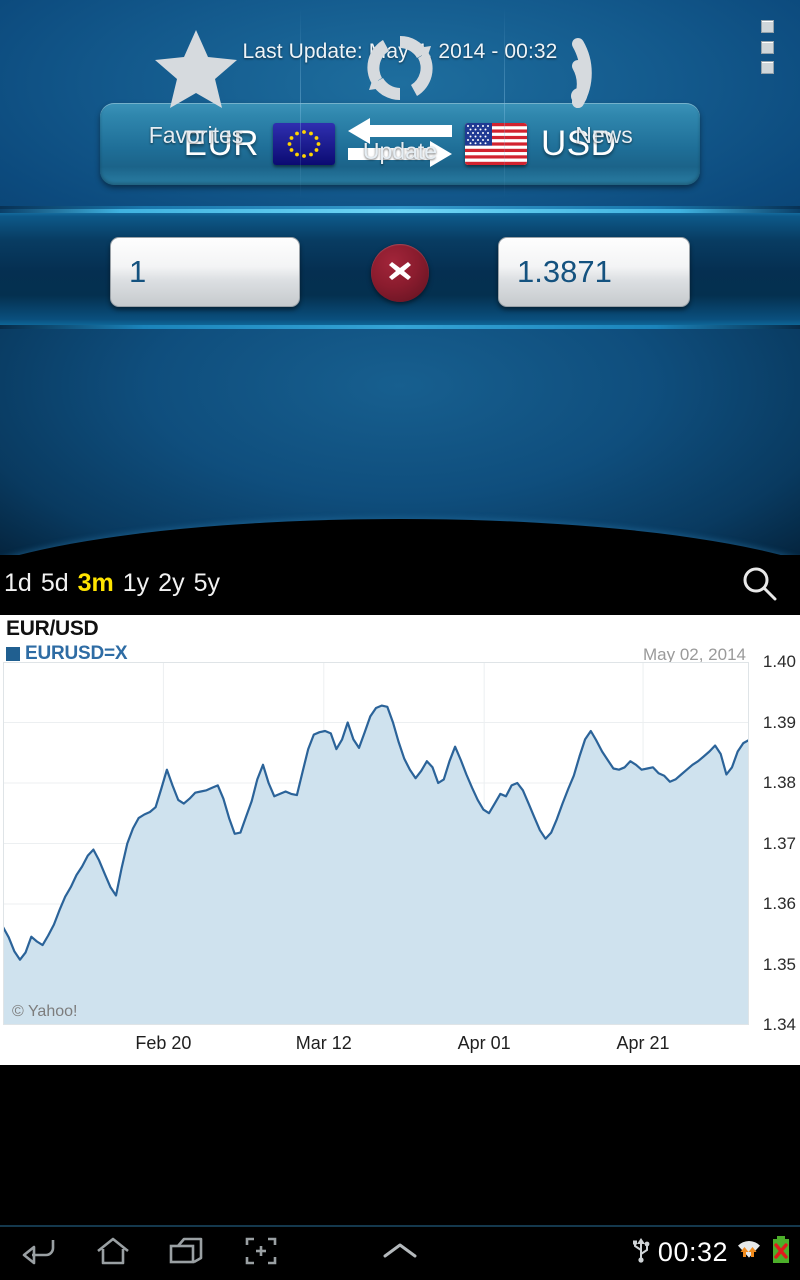 The image size is (800, 1280). I want to click on y-tick-1.35: 1.35, so click(779, 964).